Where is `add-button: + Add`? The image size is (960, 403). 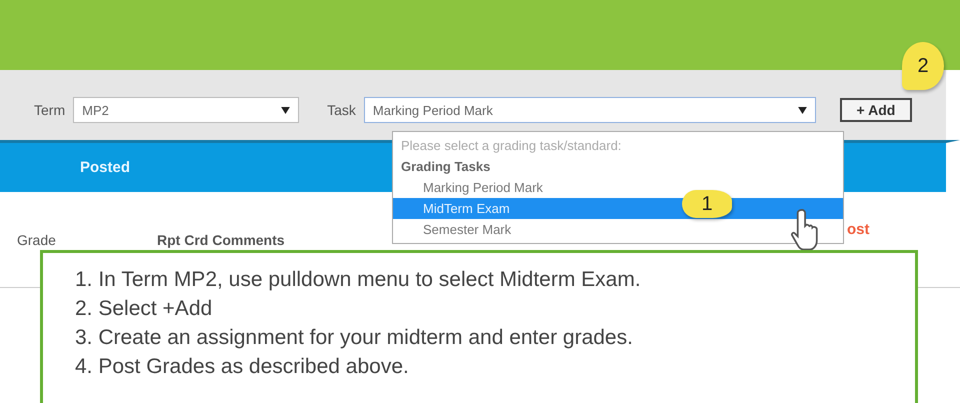
add-button: + Add is located at coordinates (876, 110).